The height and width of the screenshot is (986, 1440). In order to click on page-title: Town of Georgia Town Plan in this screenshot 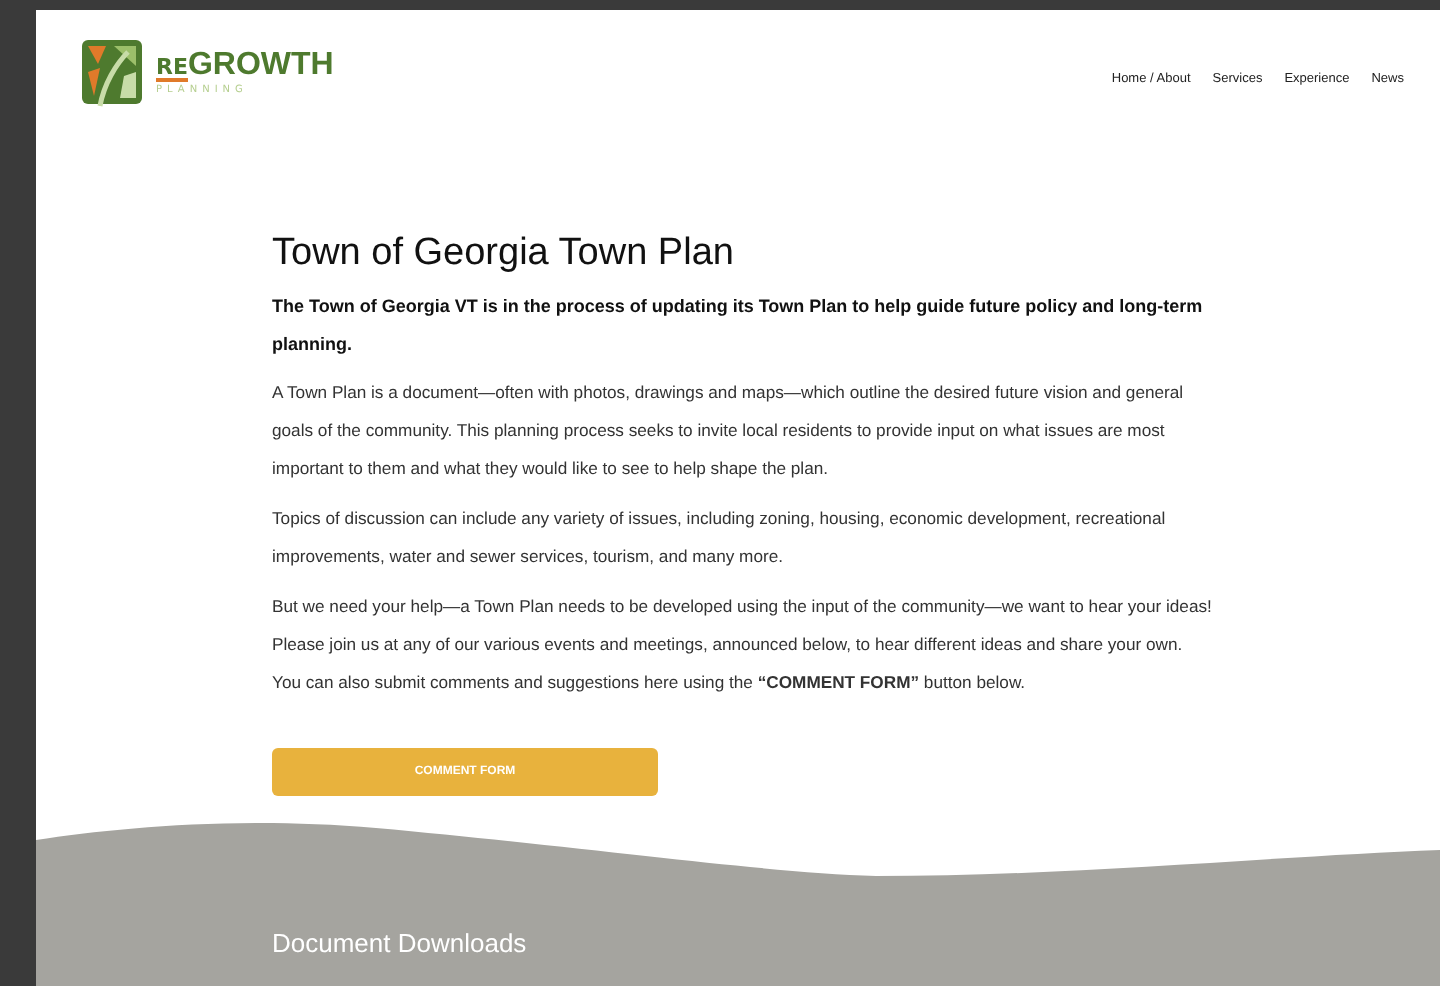, I will do `click(504, 254)`.